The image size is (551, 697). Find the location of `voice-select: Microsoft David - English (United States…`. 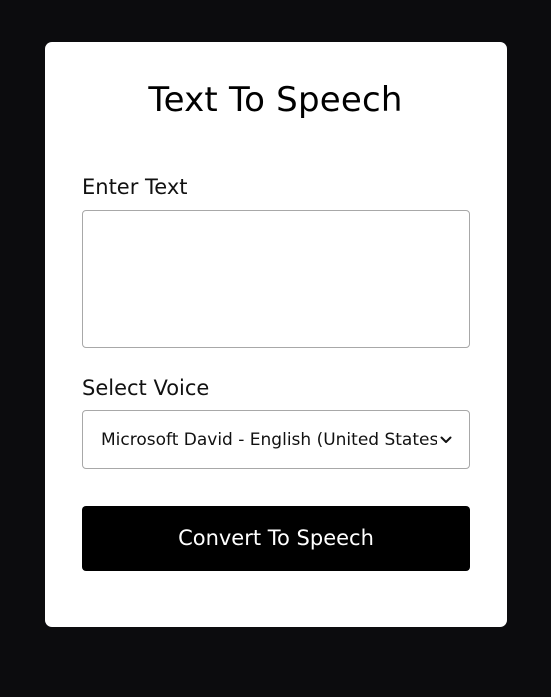

voice-select: Microsoft David - English (United States… is located at coordinates (276, 439).